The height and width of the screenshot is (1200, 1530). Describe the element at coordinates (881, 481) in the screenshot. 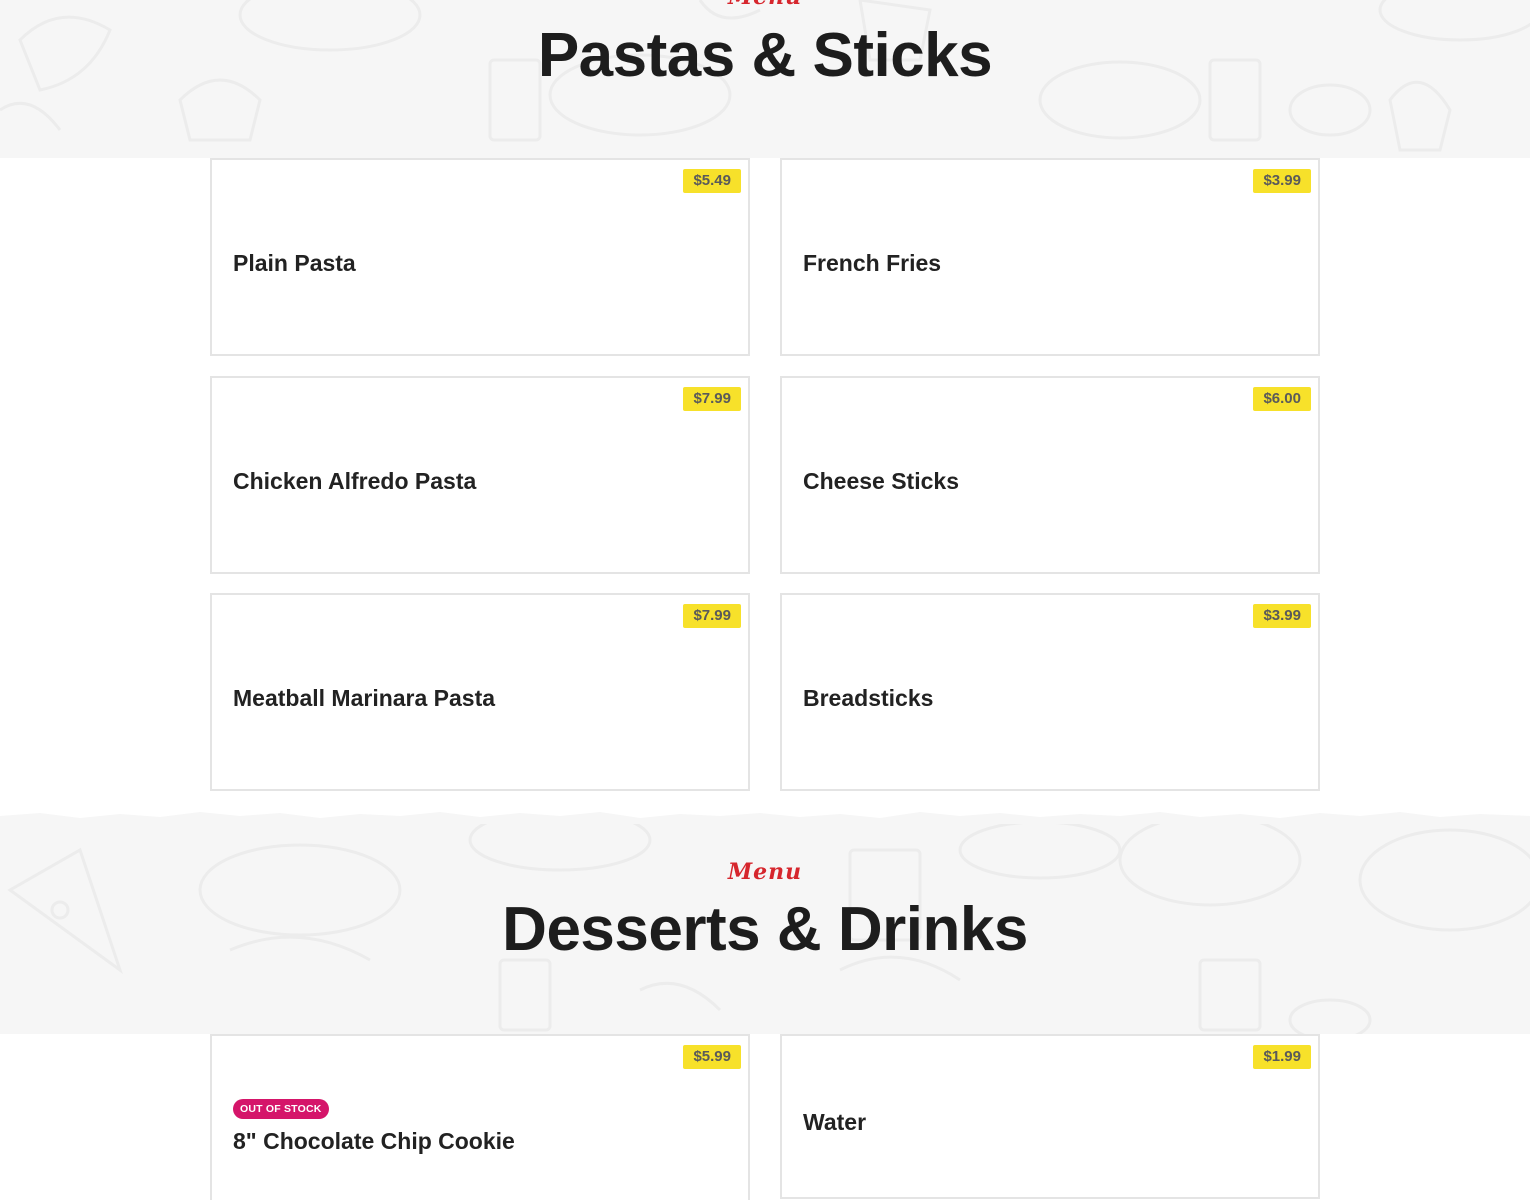

I see `item-name: Cheese Sticks` at that location.